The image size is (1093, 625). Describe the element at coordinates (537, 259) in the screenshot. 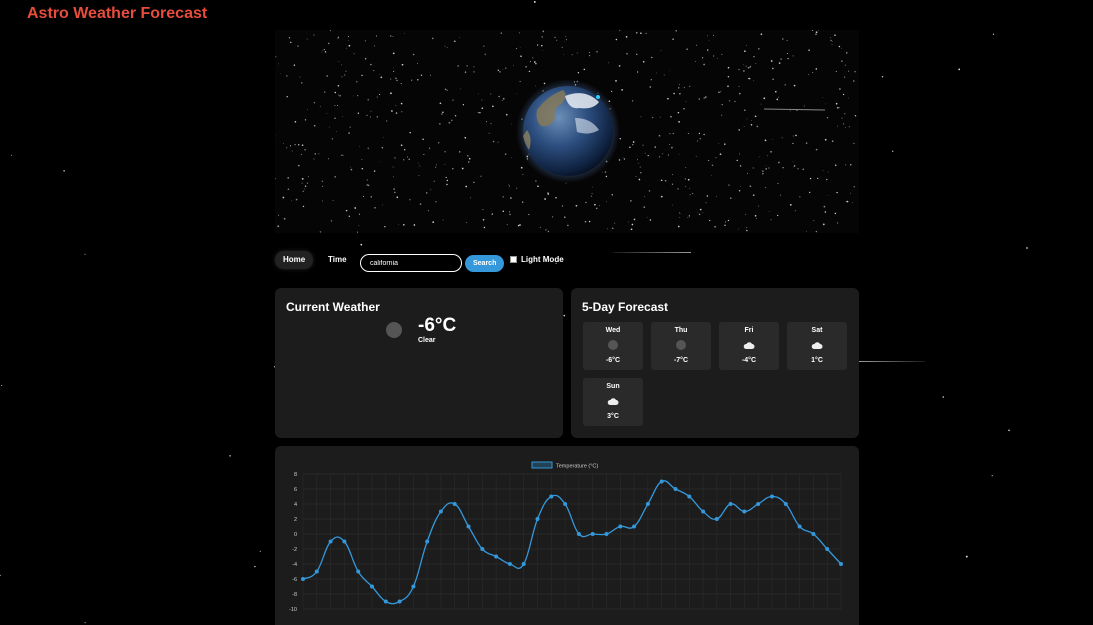

I see `light-mode-toggle: Light Mode` at that location.